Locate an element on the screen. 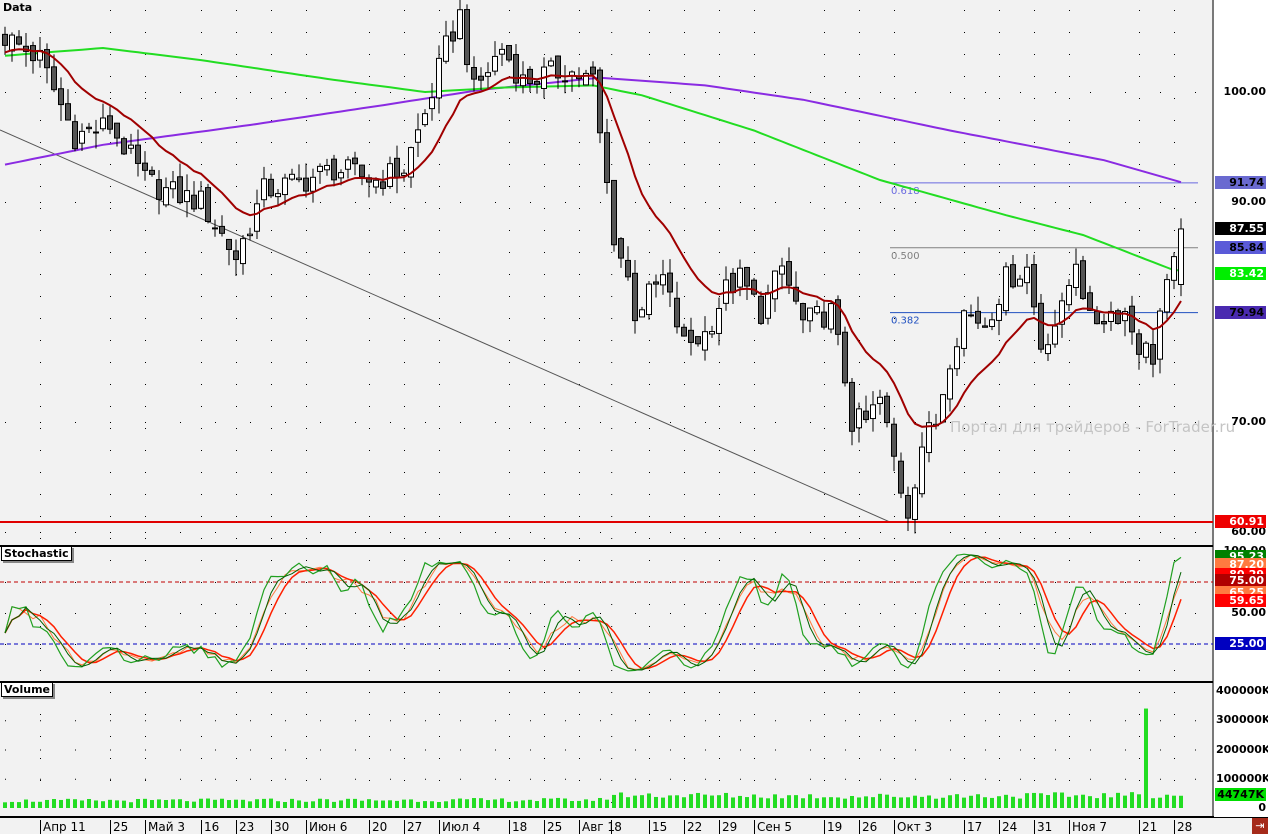 The width and height of the screenshot is (1268, 834). date-axis-label: 15 is located at coordinates (658, 827).